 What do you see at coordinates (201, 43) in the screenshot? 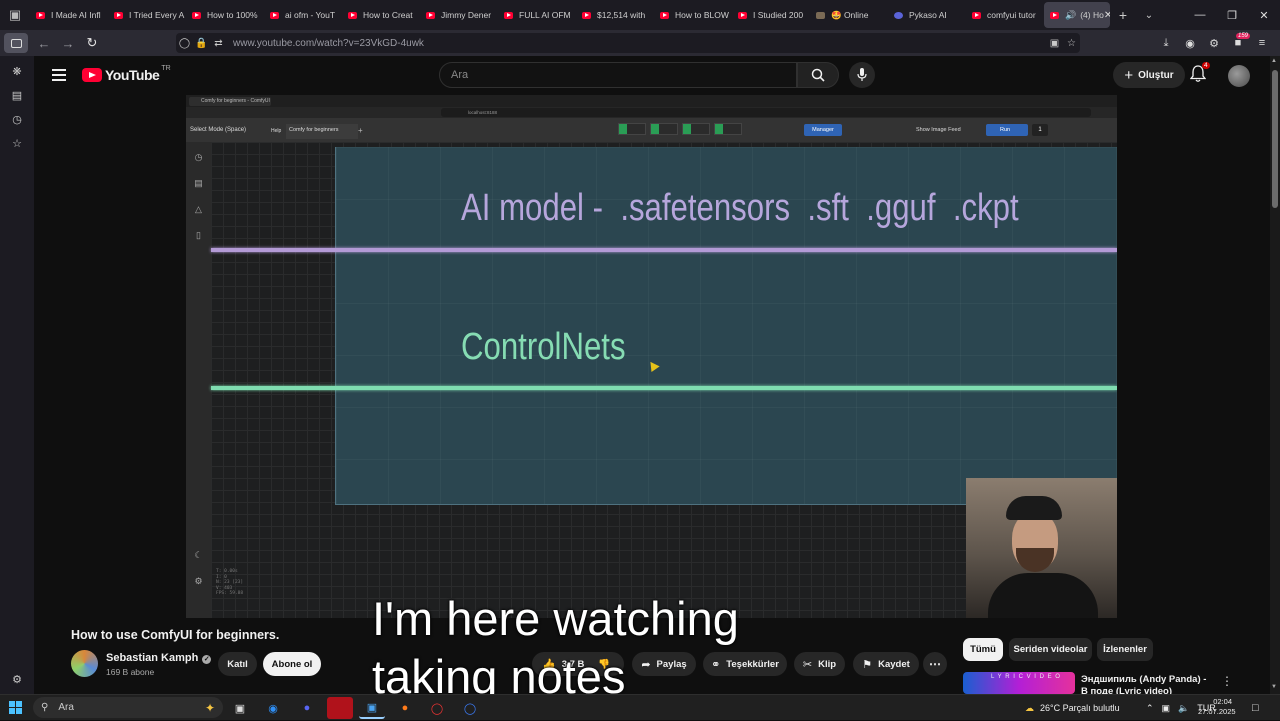
I see `lock-icon: 🔒` at bounding box center [201, 43].